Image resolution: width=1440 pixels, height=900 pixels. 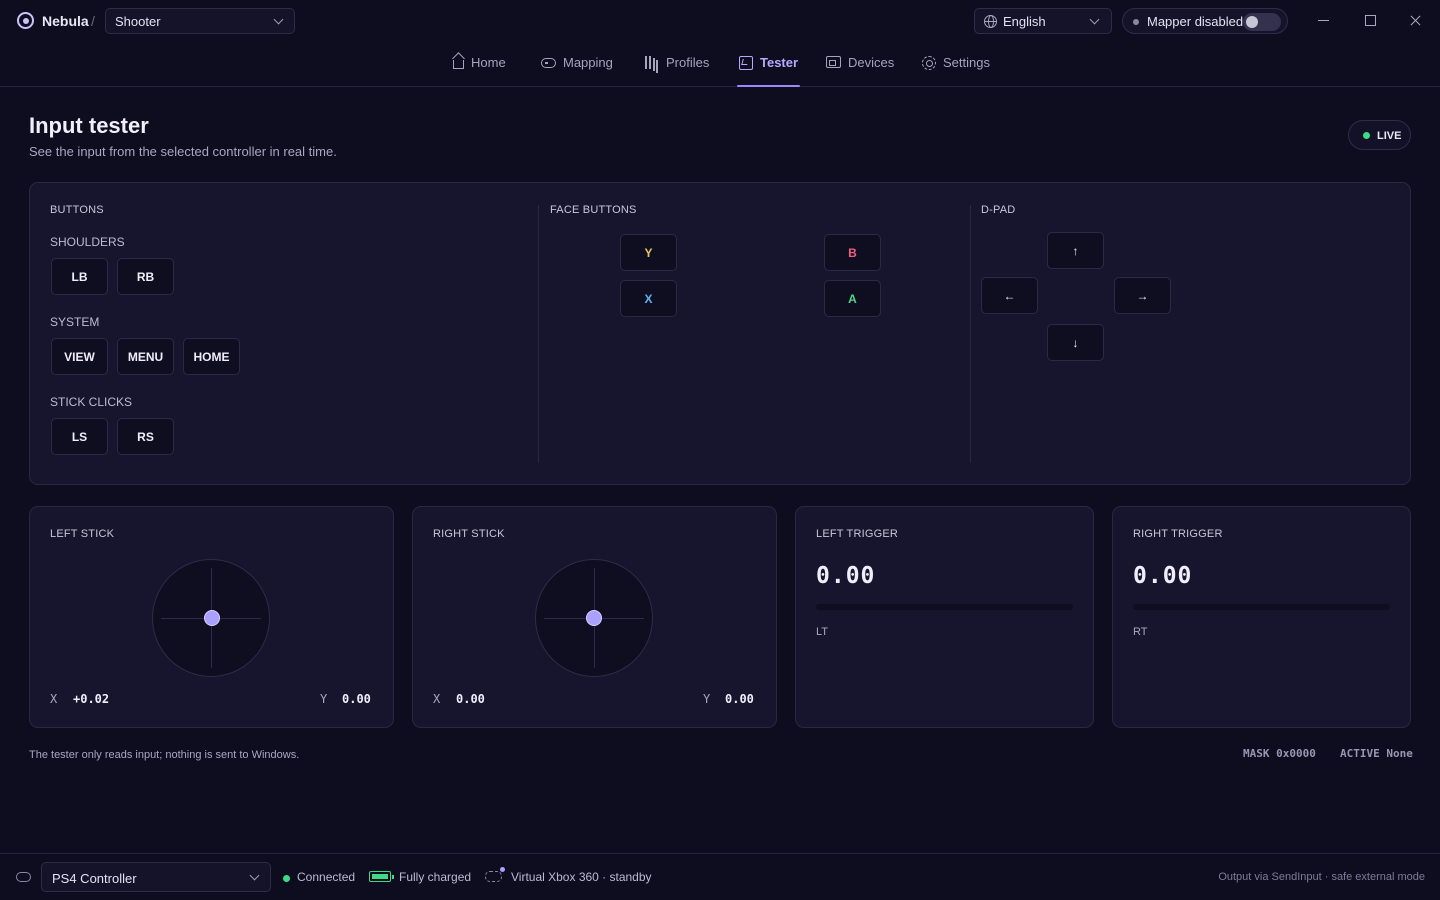 What do you see at coordinates (79, 276) in the screenshot?
I see `button-lb: LB` at bounding box center [79, 276].